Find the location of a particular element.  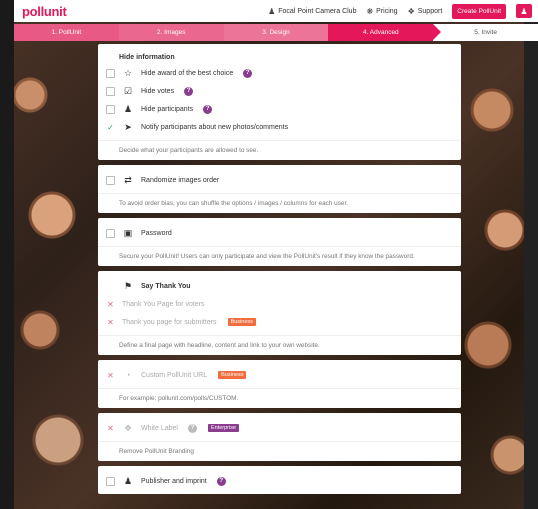

hide-award-checkbox is located at coordinates (110, 73).